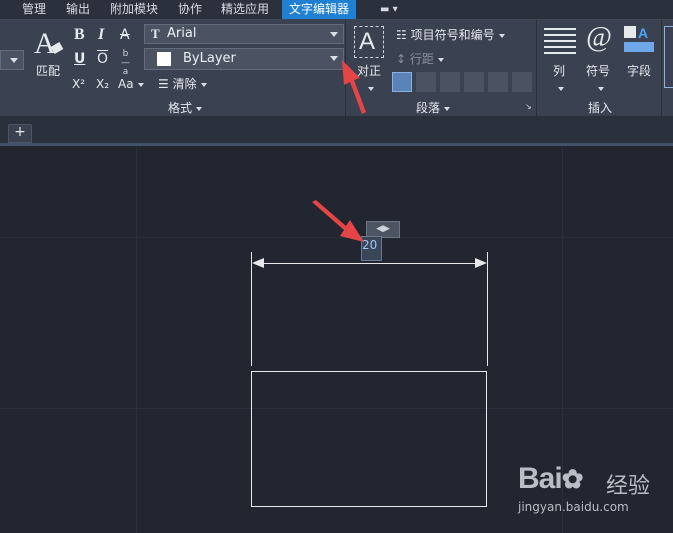 The image size is (673, 533). Describe the element at coordinates (164, 59) in the screenshot. I see `color-swatch-icon` at that location.